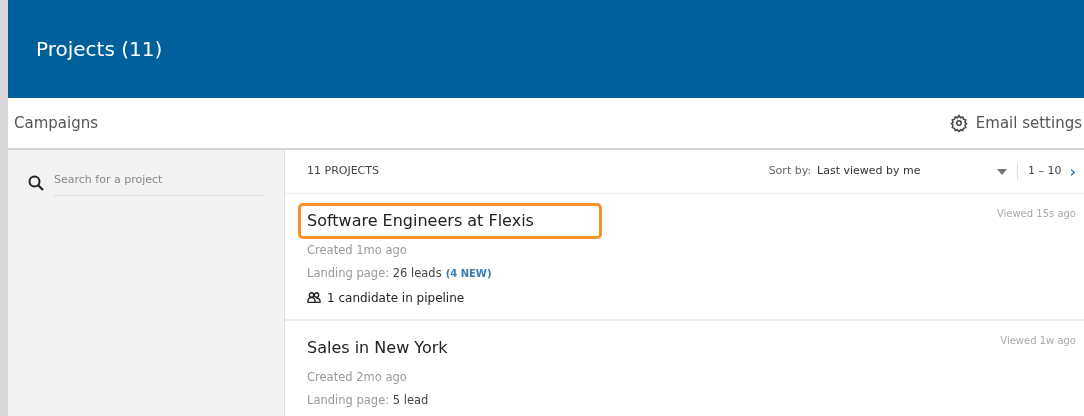 The image size is (1084, 416). What do you see at coordinates (357, 250) in the screenshot?
I see `created-date: Created 1mo ago` at bounding box center [357, 250].